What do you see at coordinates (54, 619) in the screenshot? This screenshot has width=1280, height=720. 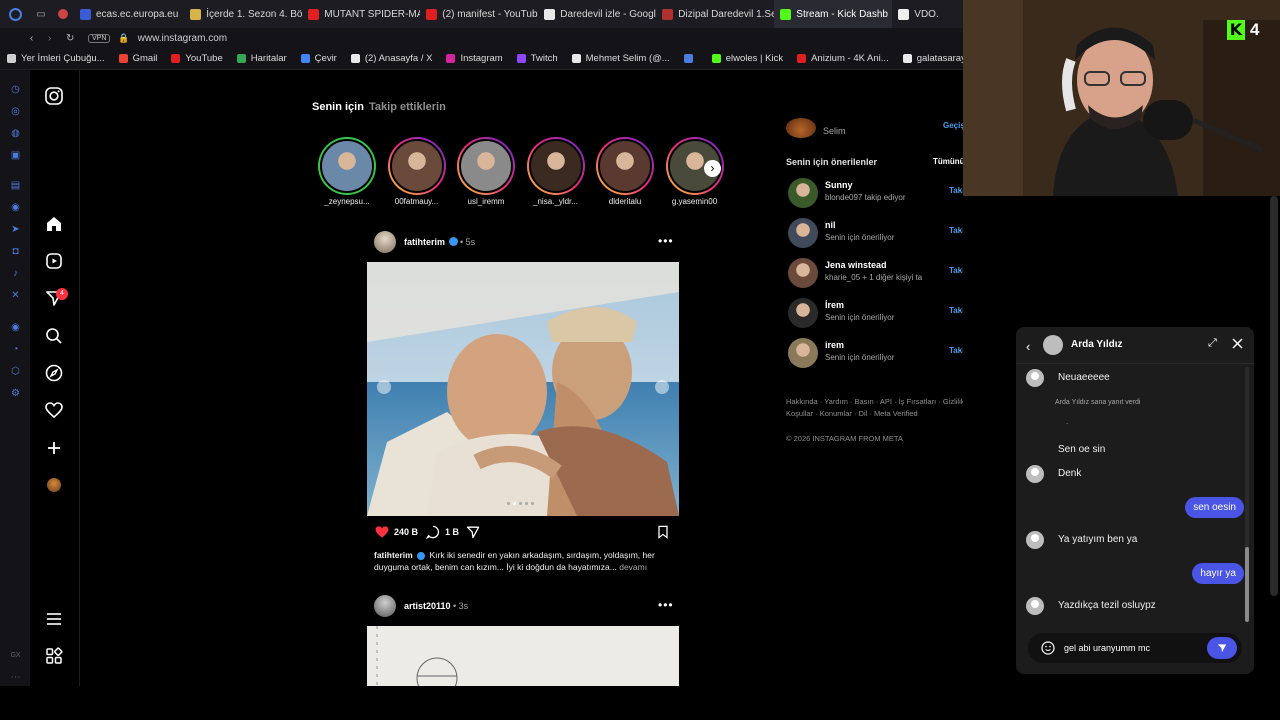 I see `menu-icon` at bounding box center [54, 619].